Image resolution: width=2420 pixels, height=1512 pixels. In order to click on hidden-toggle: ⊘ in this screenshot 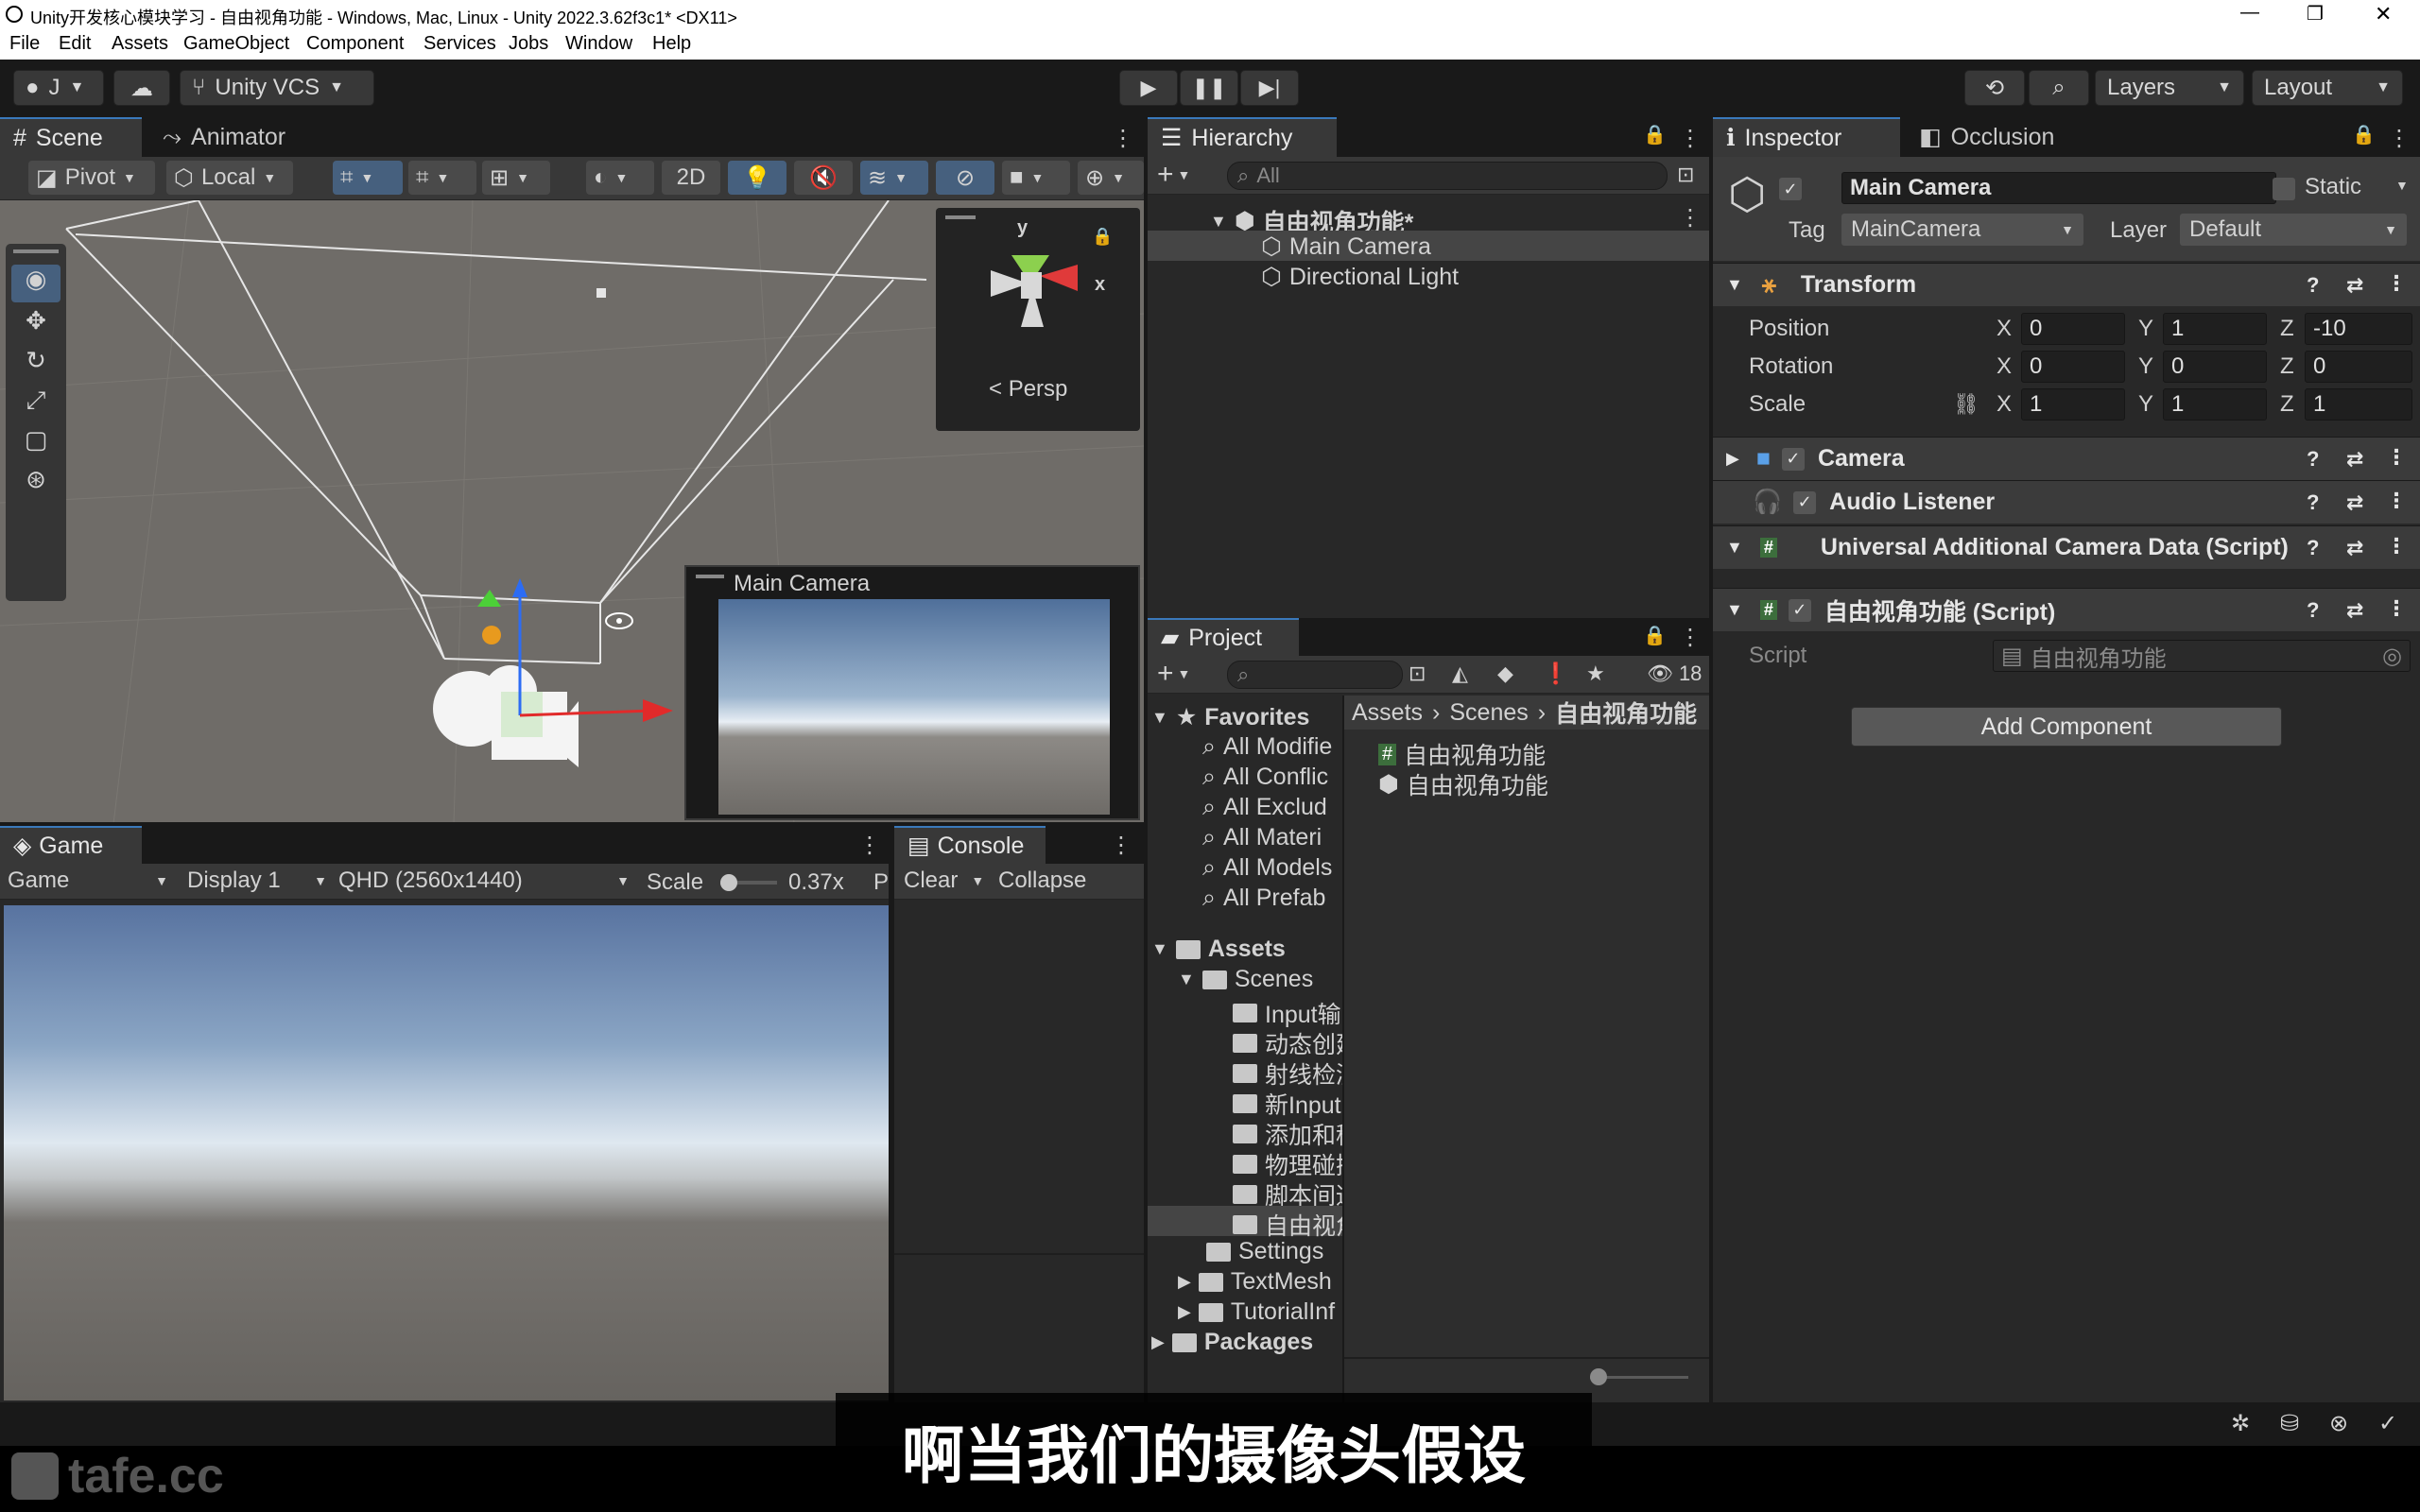, I will do `click(965, 178)`.